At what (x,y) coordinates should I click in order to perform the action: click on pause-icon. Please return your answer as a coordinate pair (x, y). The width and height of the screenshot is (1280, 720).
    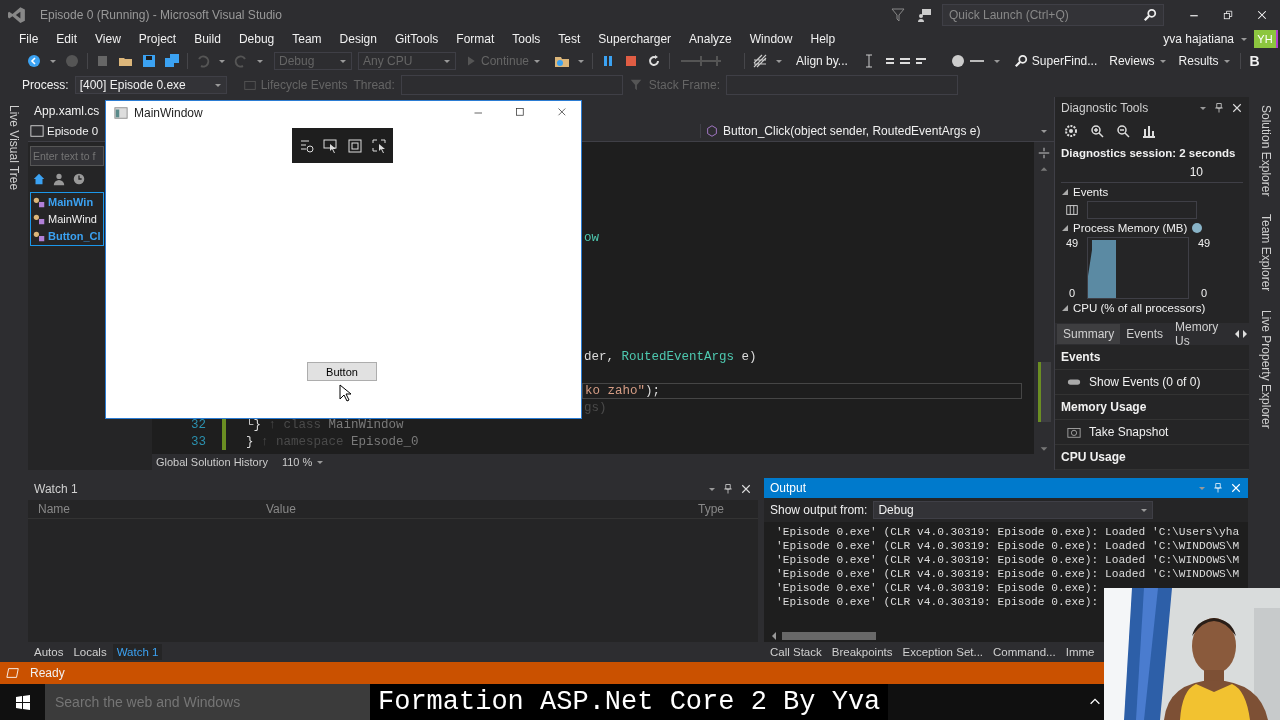
    Looking at the image, I should click on (1072, 210).